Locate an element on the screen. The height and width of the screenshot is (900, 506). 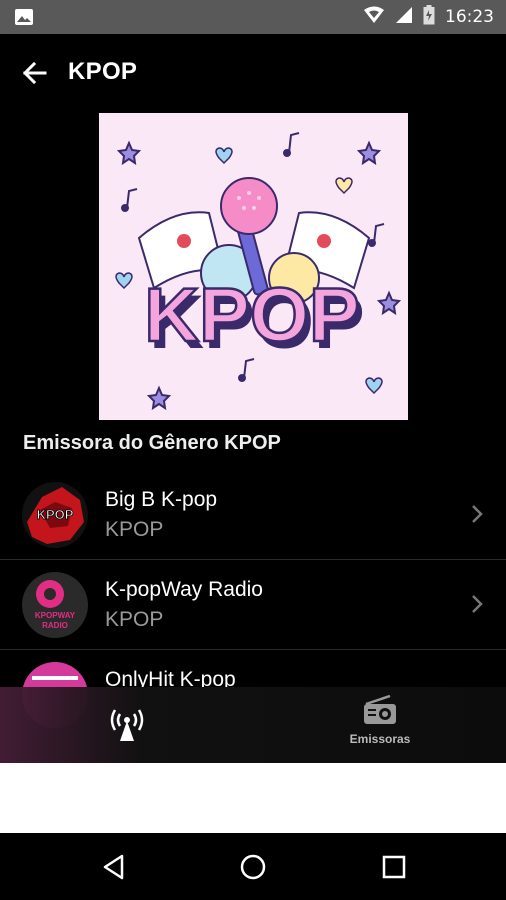
radio-icon is located at coordinates (380, 709).